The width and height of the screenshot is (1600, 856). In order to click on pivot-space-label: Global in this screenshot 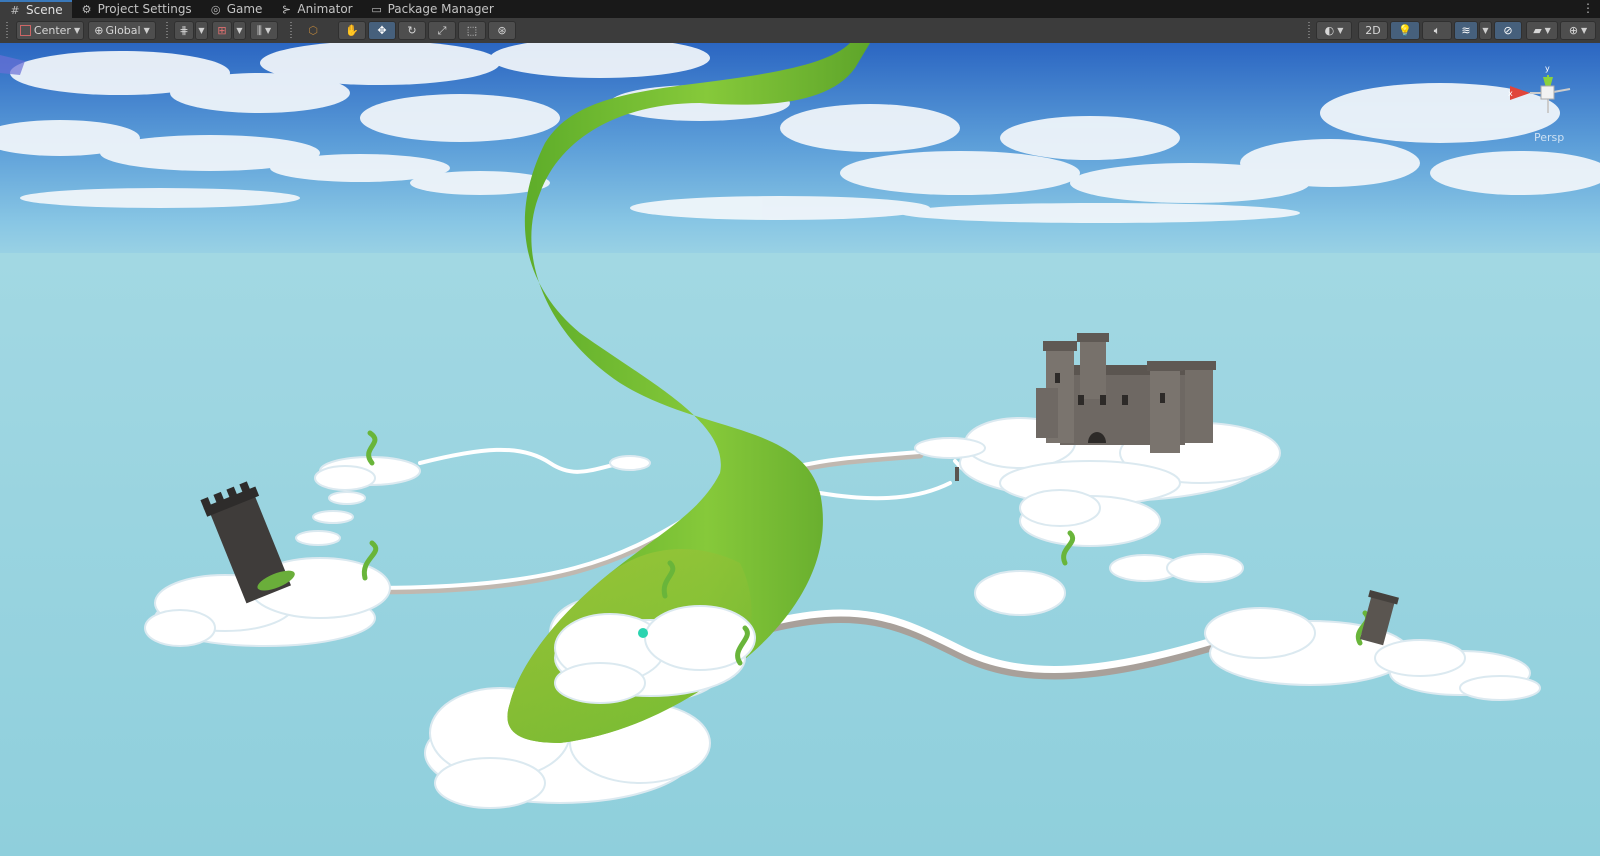, I will do `click(123, 30)`.